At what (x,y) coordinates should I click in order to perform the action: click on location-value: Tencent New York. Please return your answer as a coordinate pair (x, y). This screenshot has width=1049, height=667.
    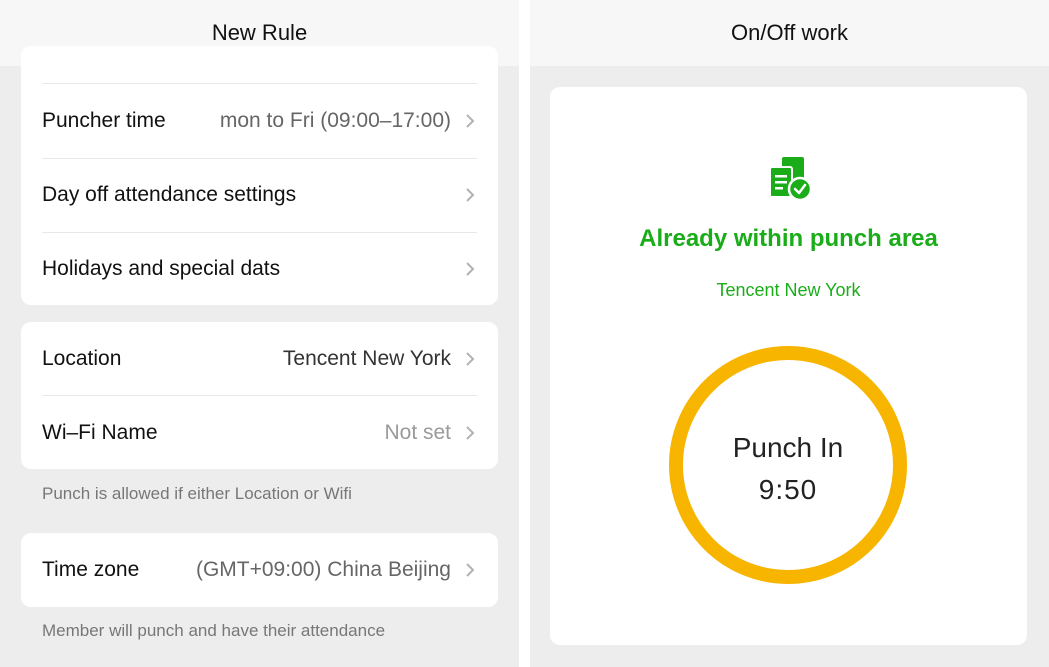
    Looking at the image, I should click on (366, 358).